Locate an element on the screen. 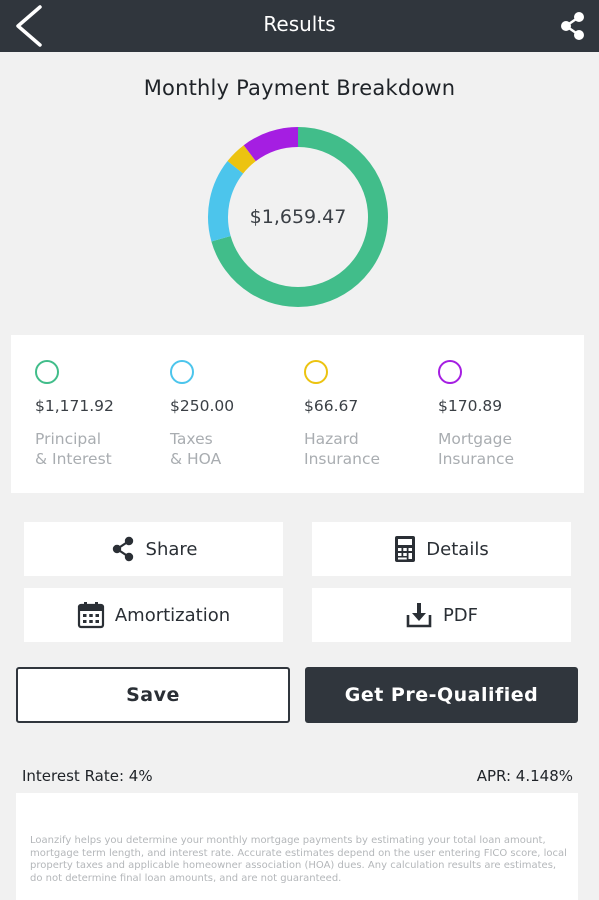 This screenshot has width=599, height=900. page-title: Results is located at coordinates (299, 24).